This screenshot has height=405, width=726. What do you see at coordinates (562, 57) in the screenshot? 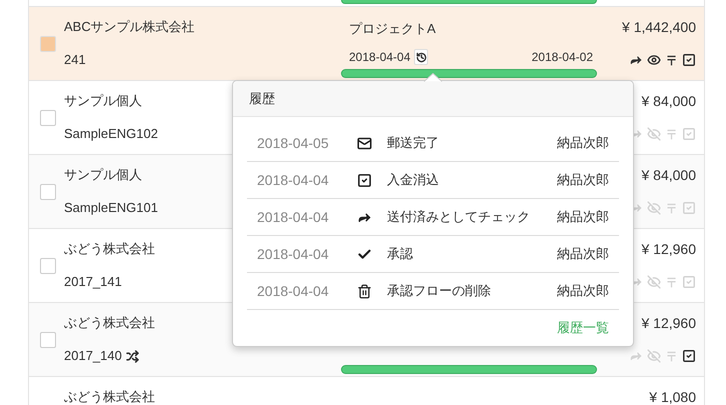
I see `due-date: 2018-04-02` at bounding box center [562, 57].